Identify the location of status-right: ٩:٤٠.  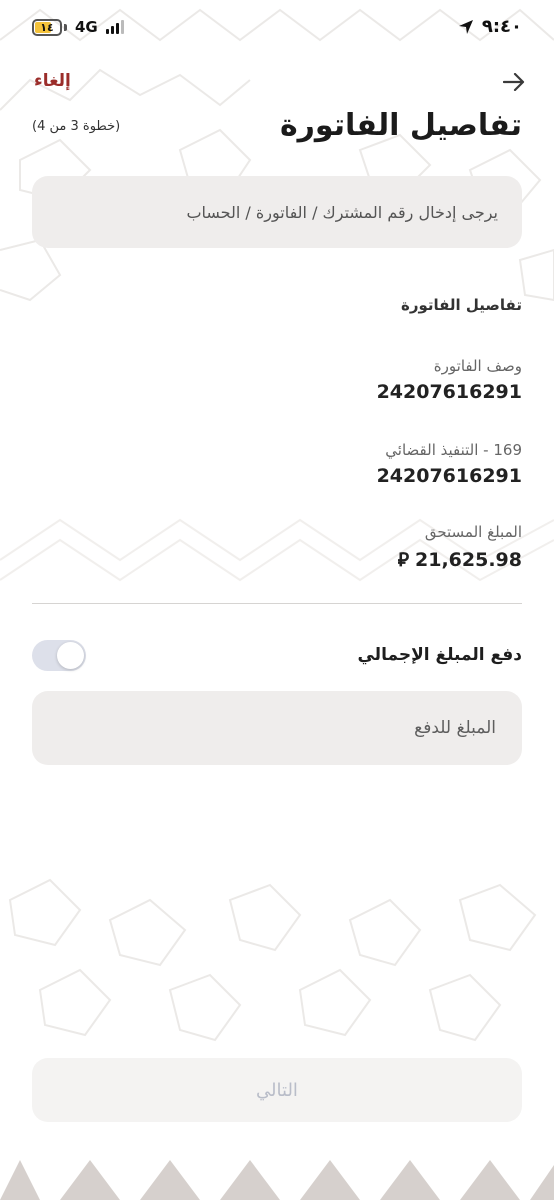
(490, 26).